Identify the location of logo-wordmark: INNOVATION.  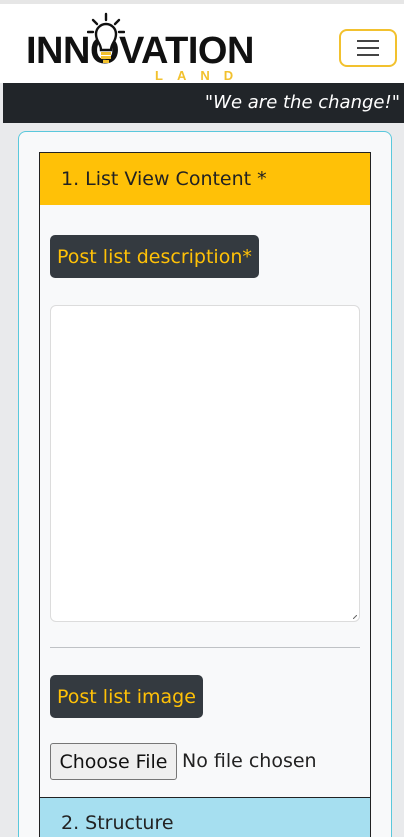
(140, 51).